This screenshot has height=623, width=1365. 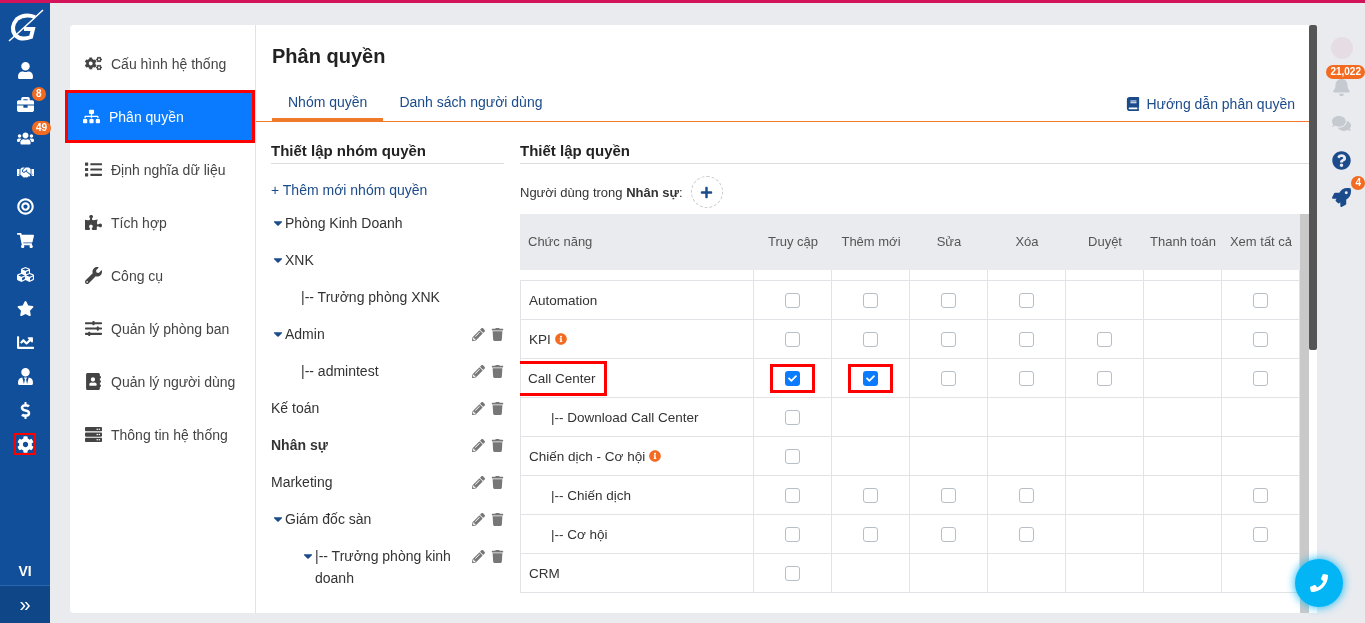 What do you see at coordinates (93, 328) in the screenshot?
I see `sliders-icon` at bounding box center [93, 328].